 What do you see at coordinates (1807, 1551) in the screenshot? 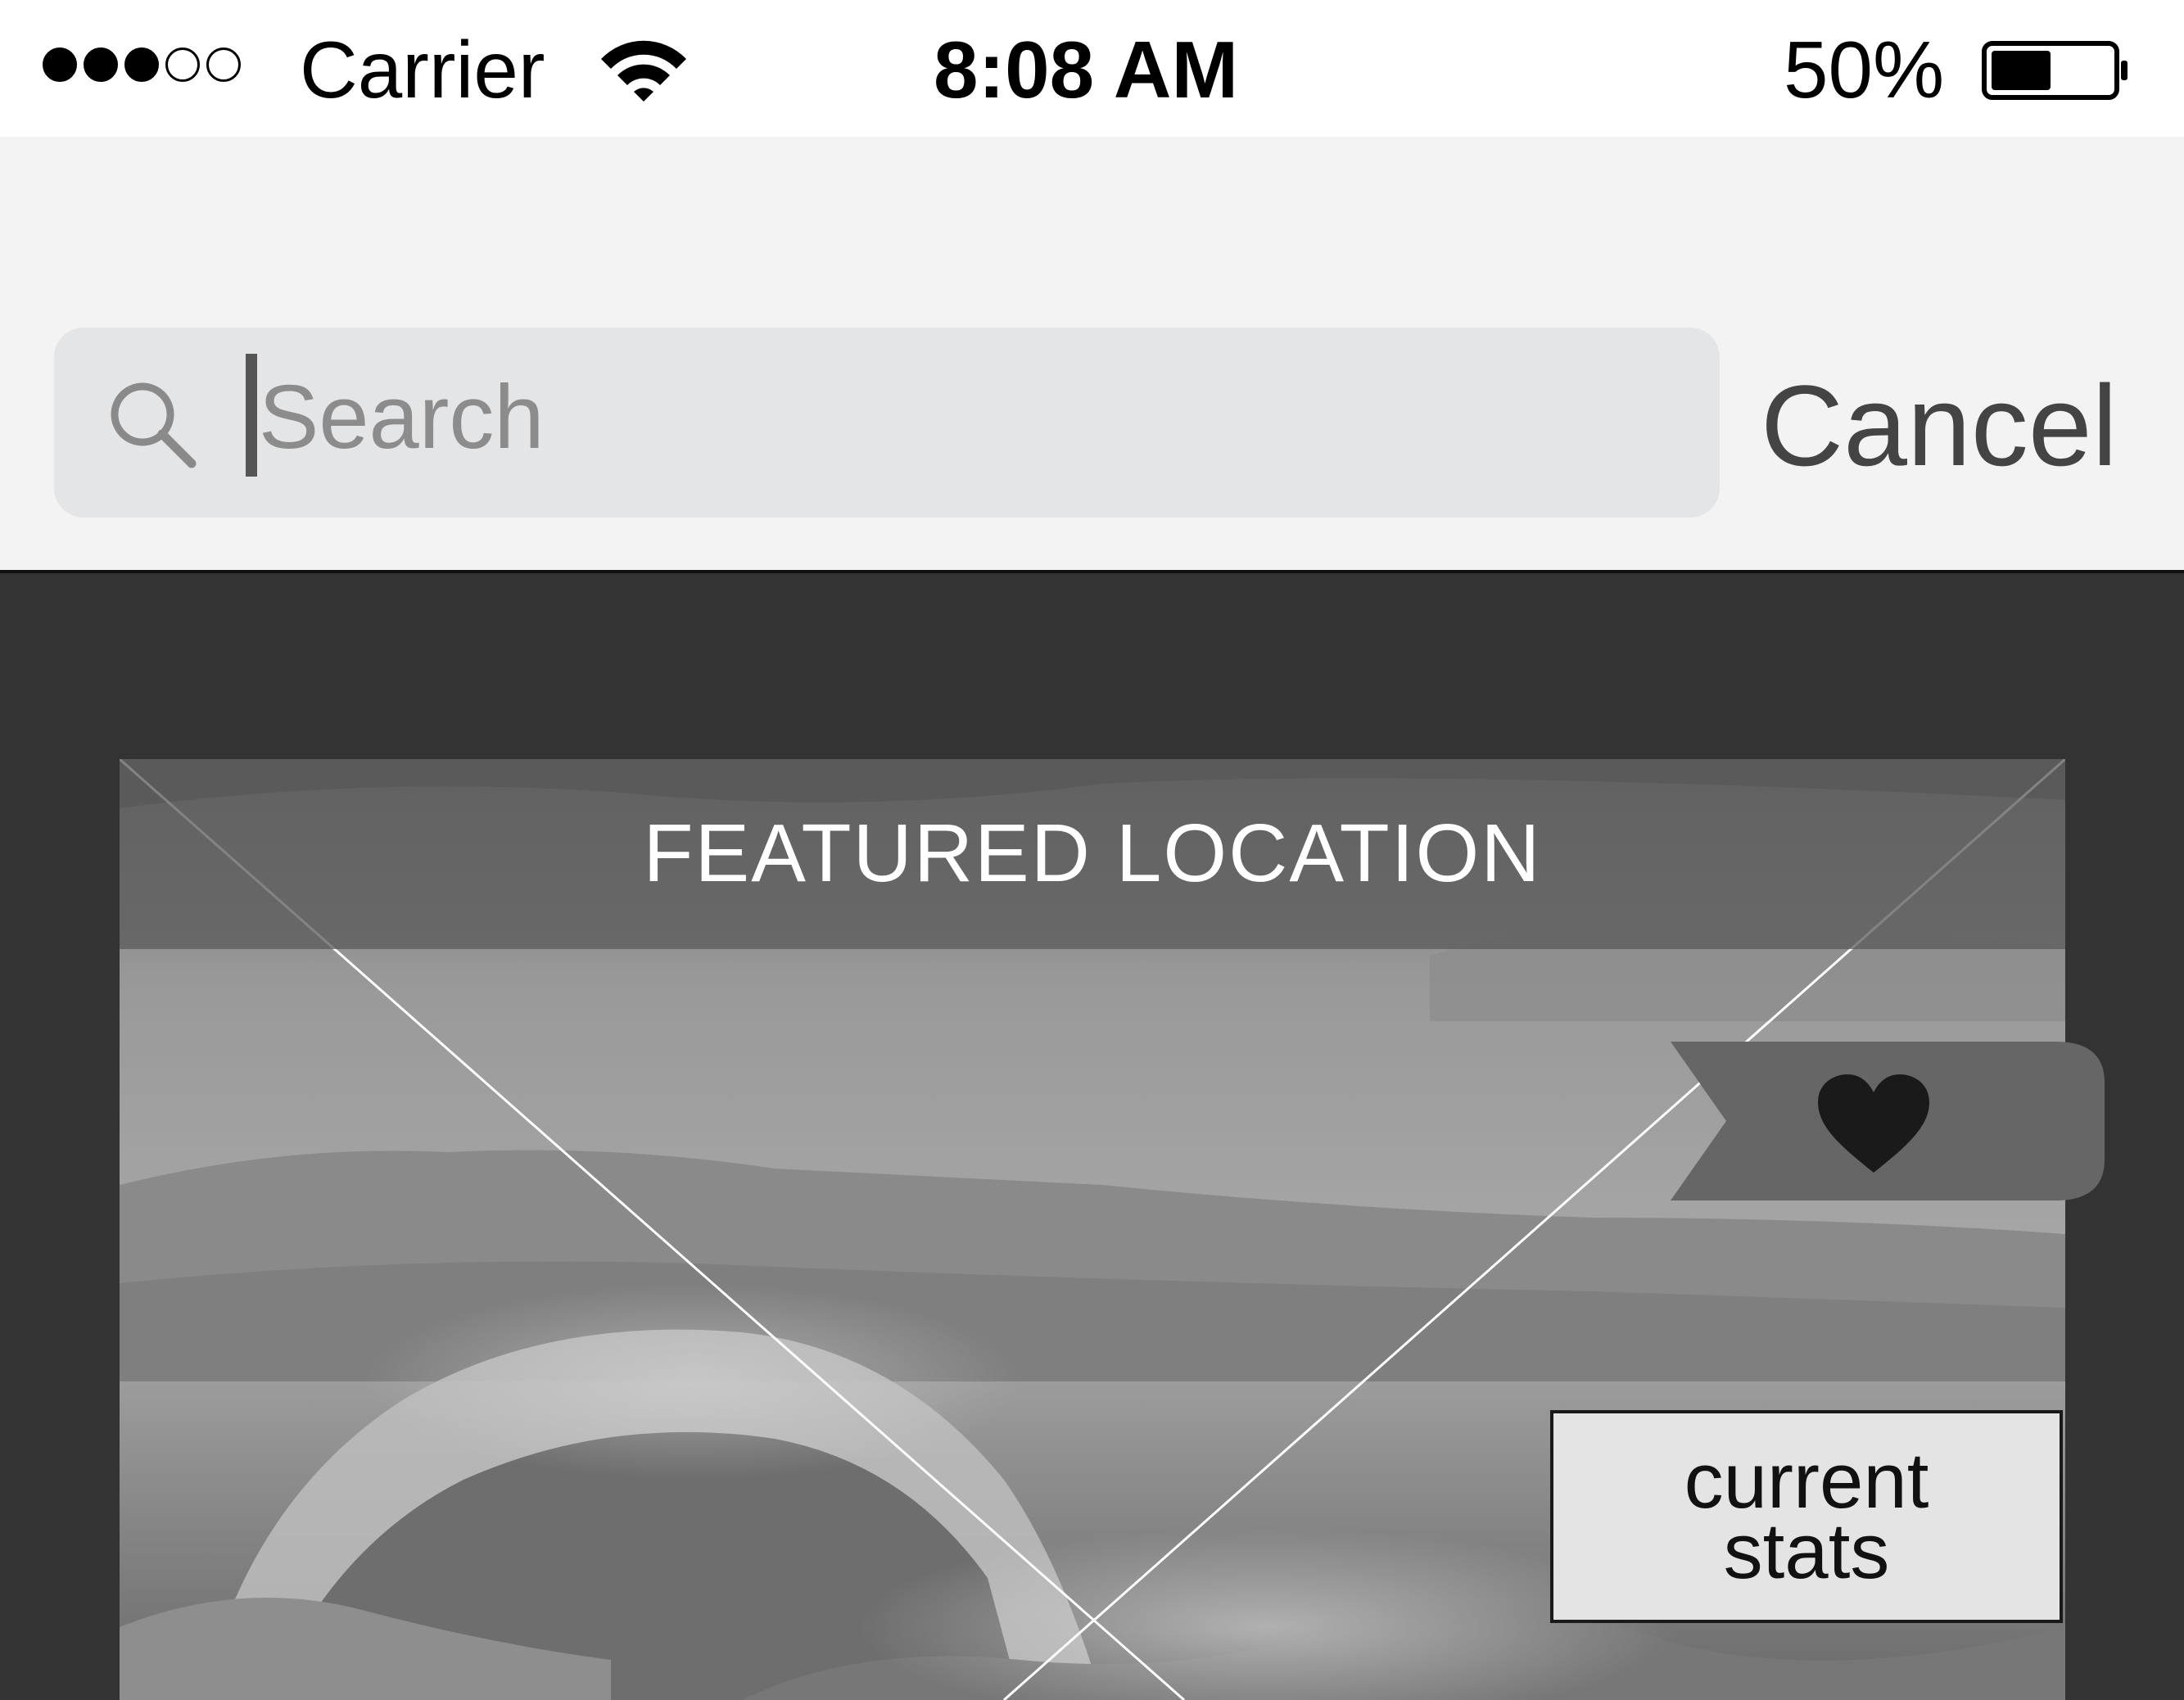
I see `stats-label-line2: stats` at bounding box center [1807, 1551].